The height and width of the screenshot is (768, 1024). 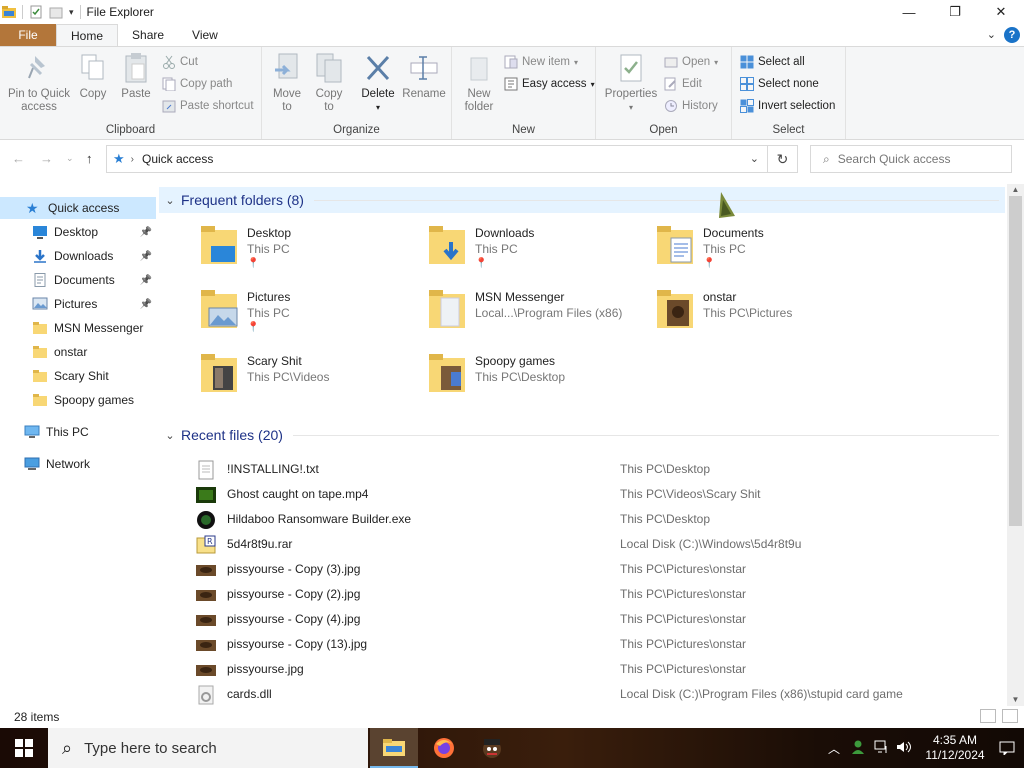 I want to click on new-folder-qat-icon, so click(x=56, y=12).